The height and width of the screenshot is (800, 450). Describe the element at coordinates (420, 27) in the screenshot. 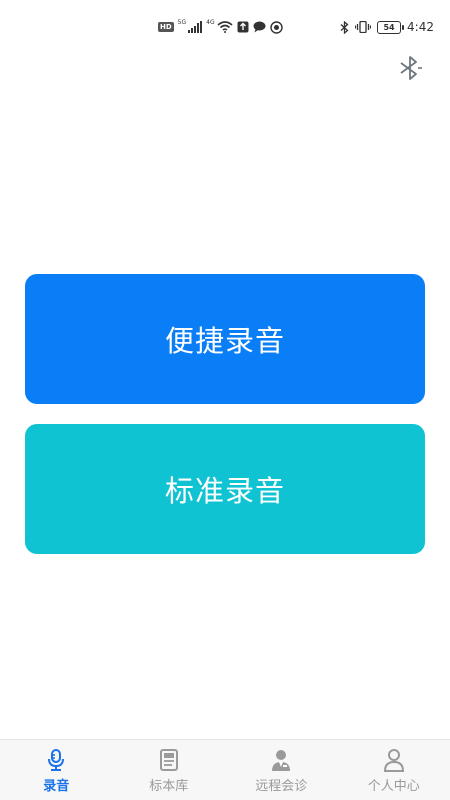

I see `status-time: 4:42` at that location.